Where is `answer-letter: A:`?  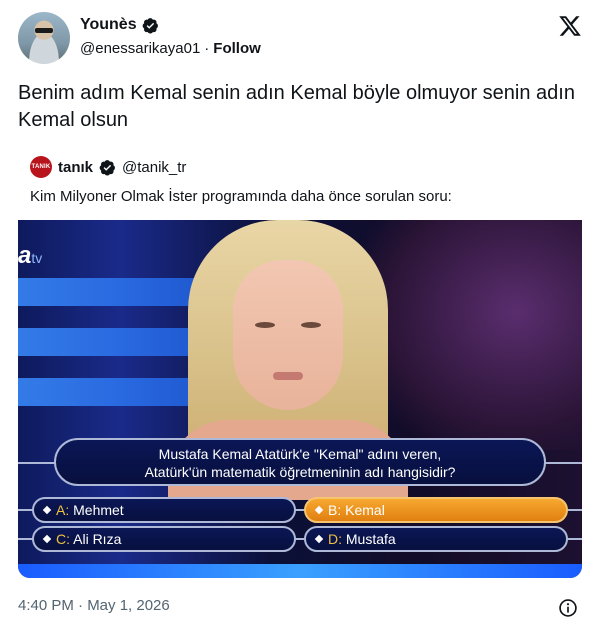
answer-letter: A: is located at coordinates (63, 510).